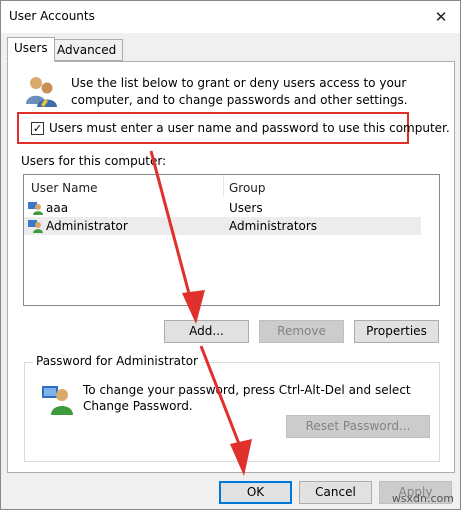 This screenshot has width=461, height=511. I want to click on cancel-button: Cancel, so click(335, 492).